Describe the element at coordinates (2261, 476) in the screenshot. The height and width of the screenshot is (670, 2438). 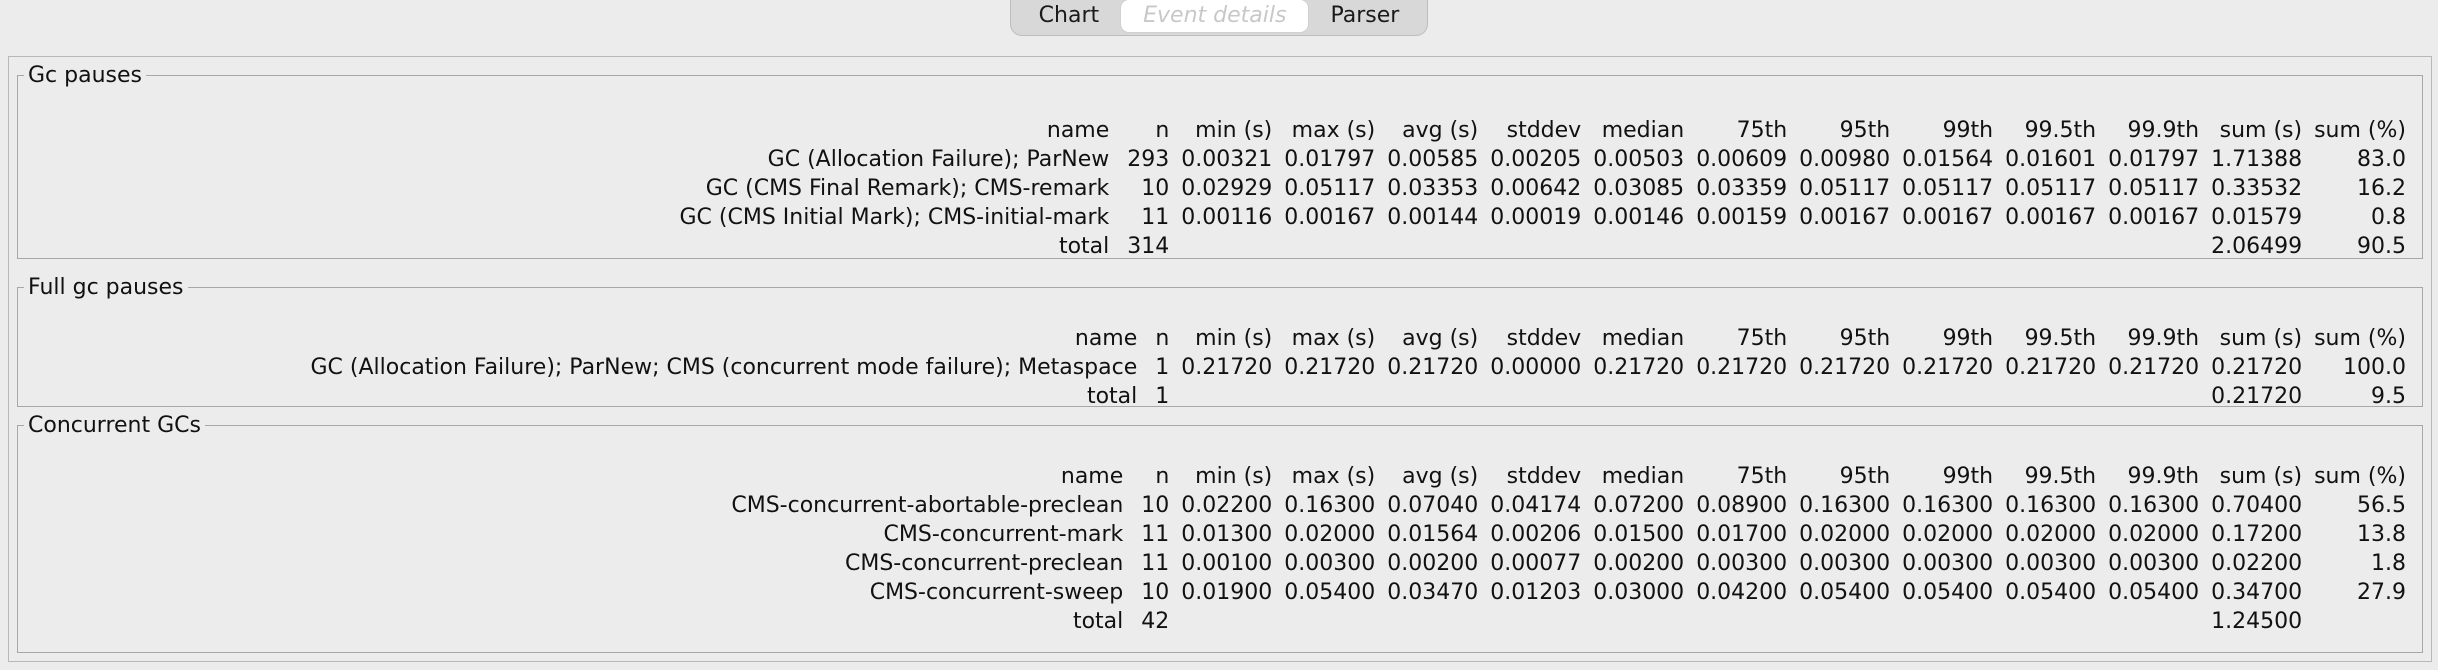
I see `column-header: sum (s)` at that location.